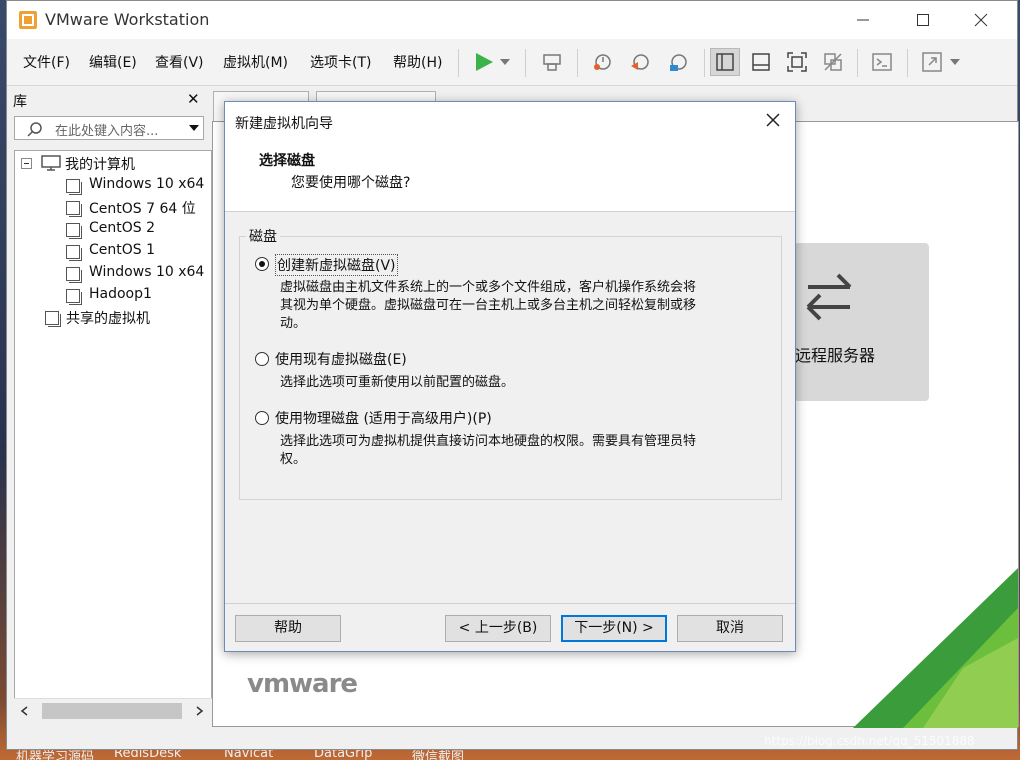  I want to click on next-button: 下一步(N) >, so click(614, 628).